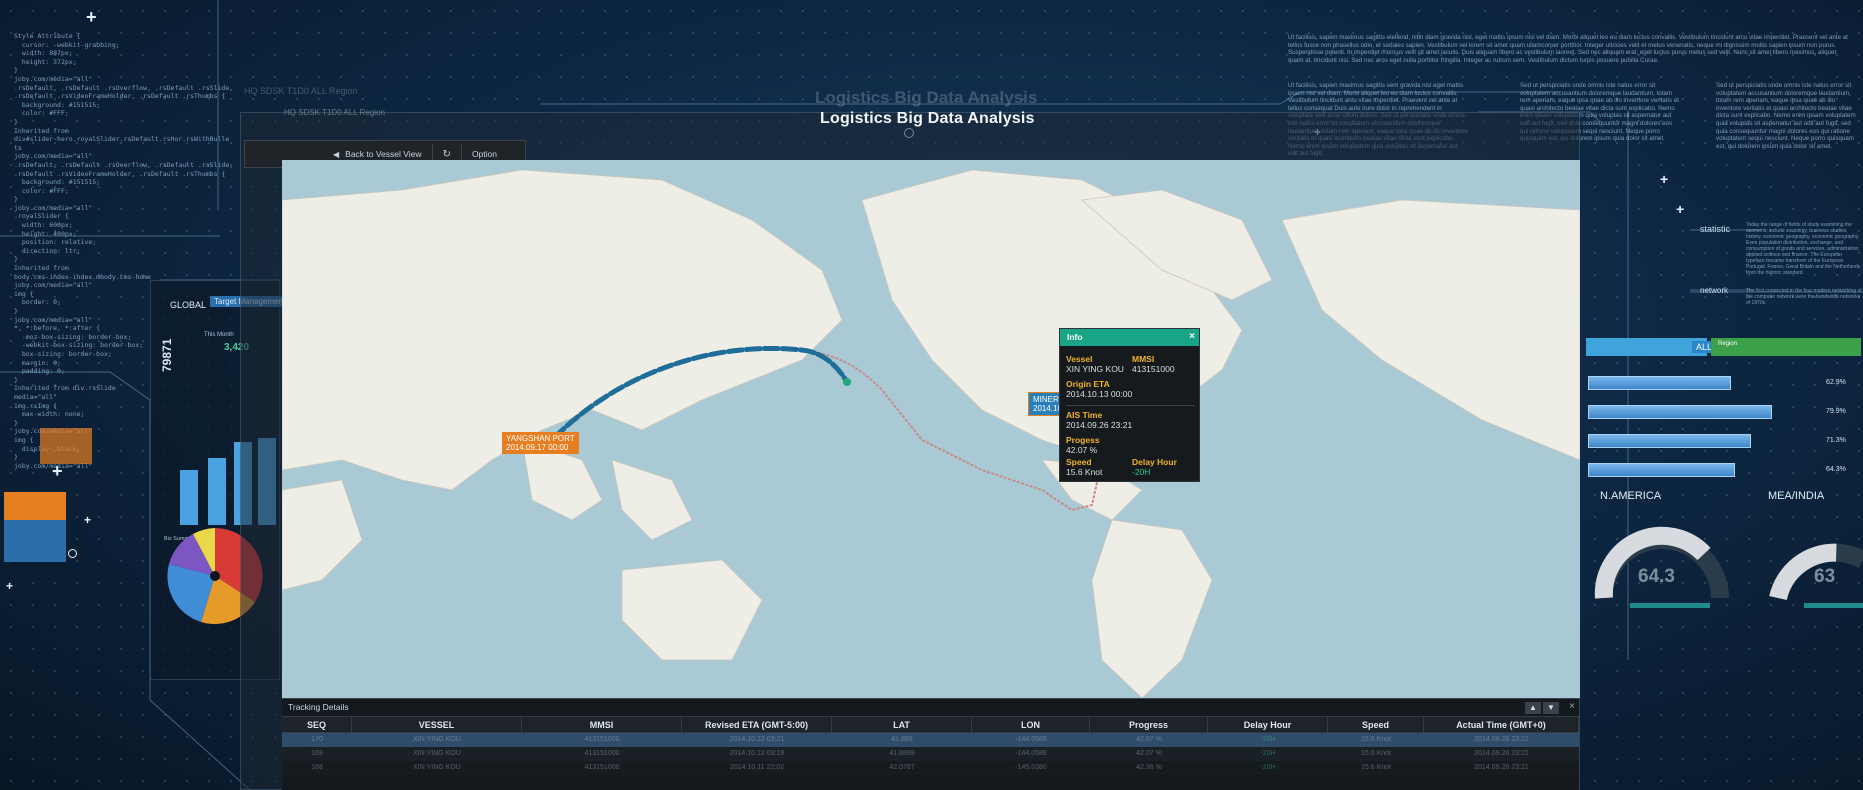 This screenshot has width=1863, height=790. What do you see at coordinates (1031, 724) in the screenshot?
I see `column-header: LON` at bounding box center [1031, 724].